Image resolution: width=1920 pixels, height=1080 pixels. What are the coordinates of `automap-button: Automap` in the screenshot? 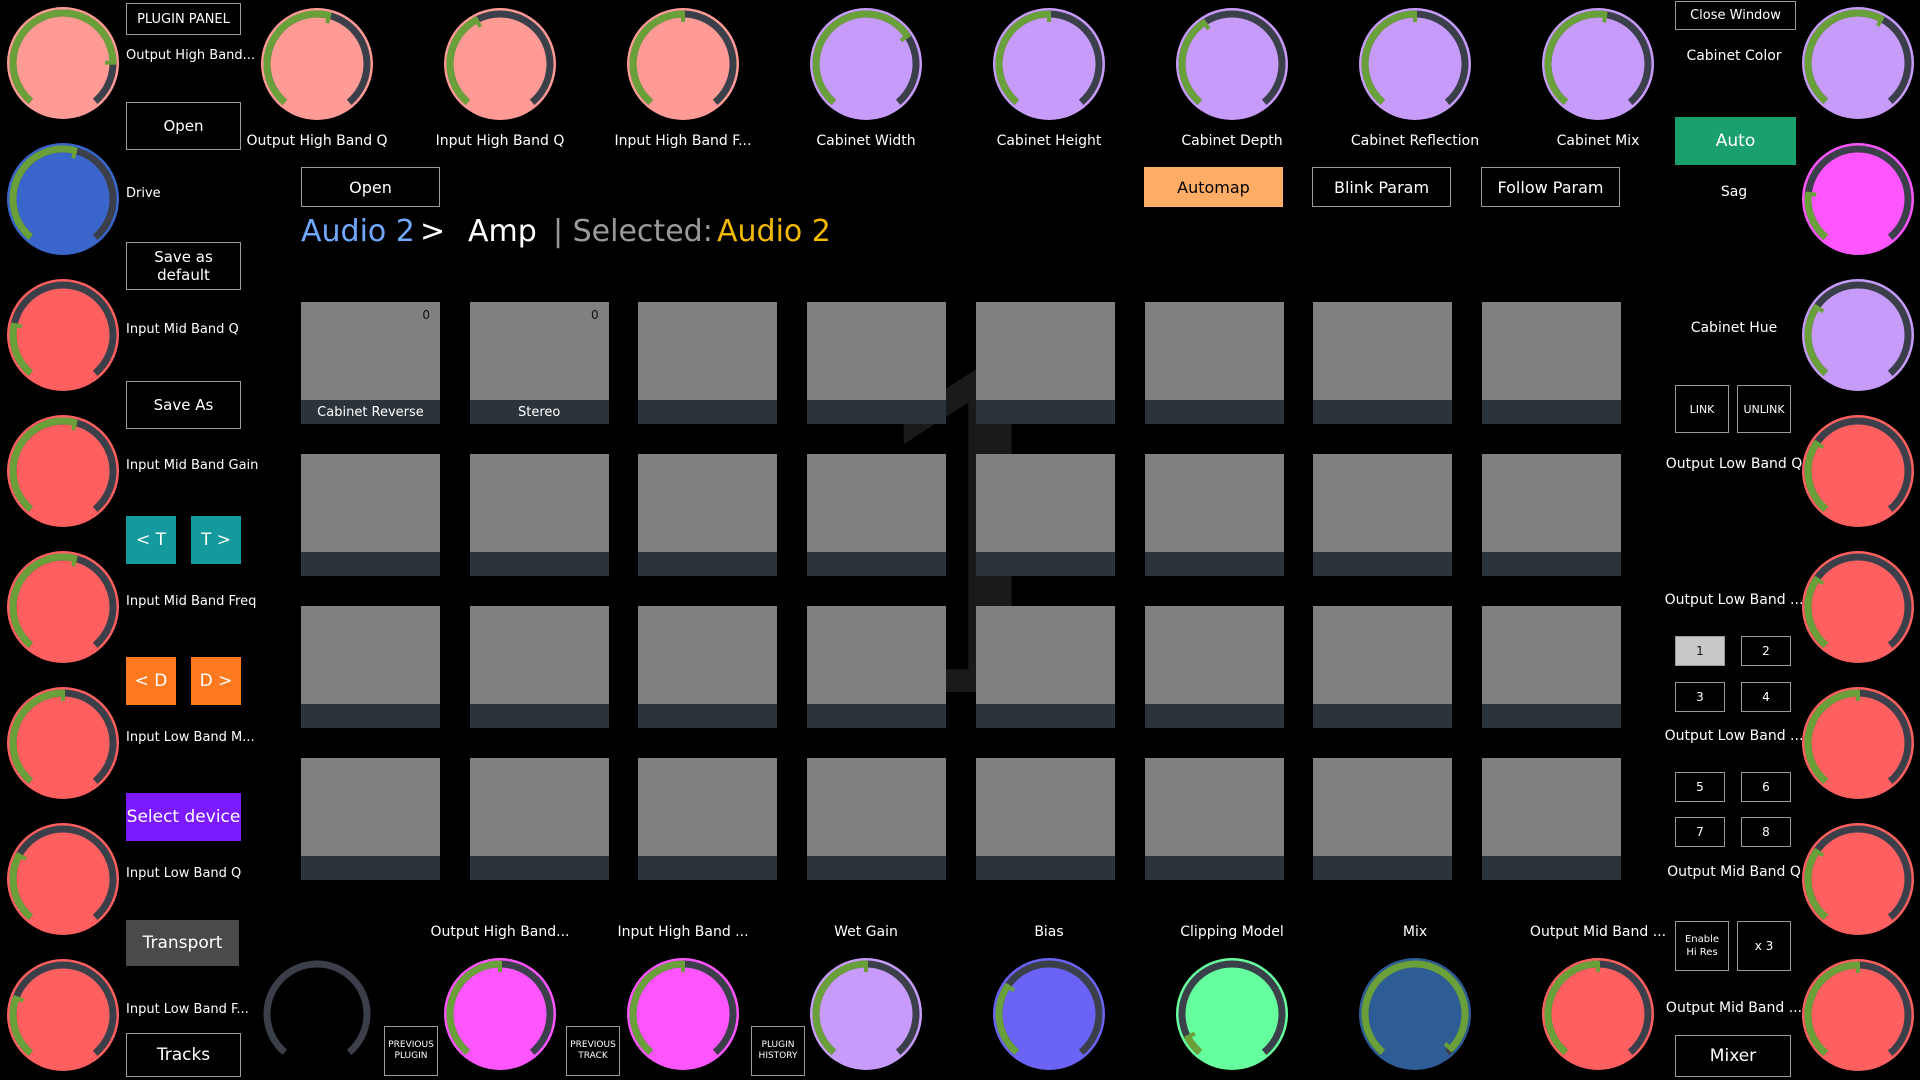 It's located at (1213, 187).